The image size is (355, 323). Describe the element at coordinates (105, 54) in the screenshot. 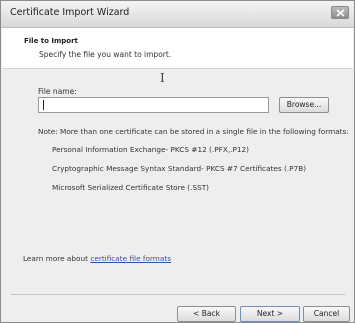

I see `header-subtitle: Specify the file you want to import.` at that location.